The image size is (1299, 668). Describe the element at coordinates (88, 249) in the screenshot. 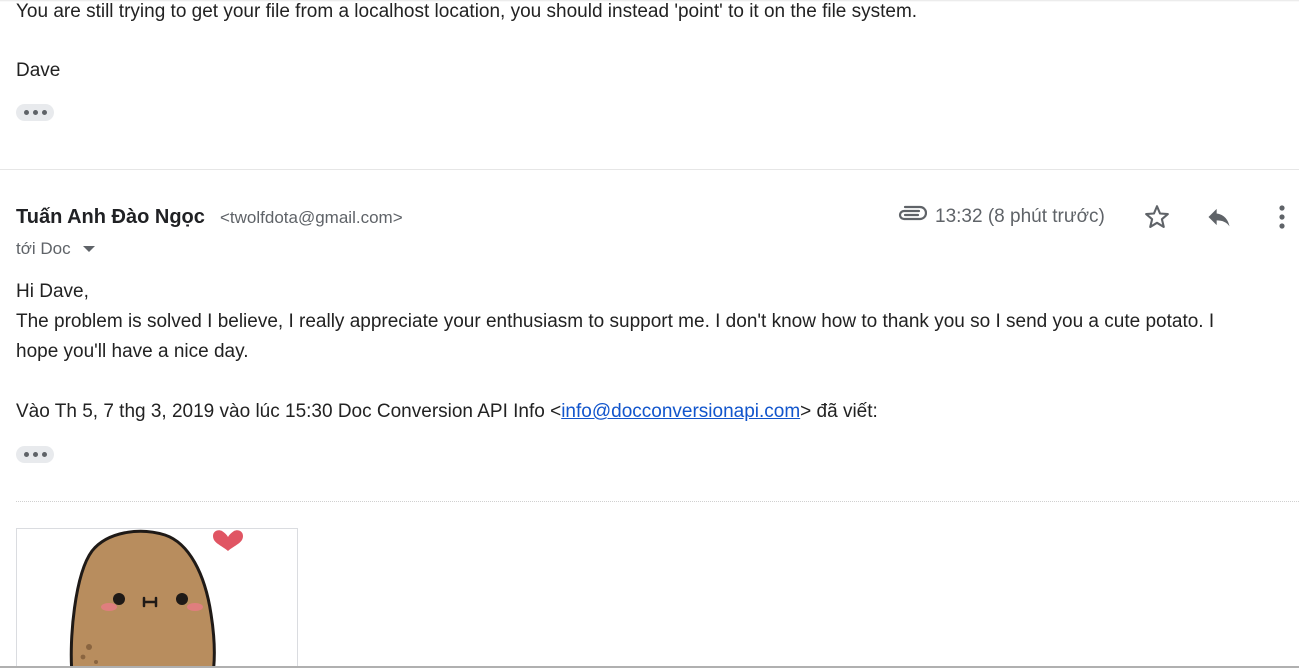

I see `caret-down-icon` at that location.